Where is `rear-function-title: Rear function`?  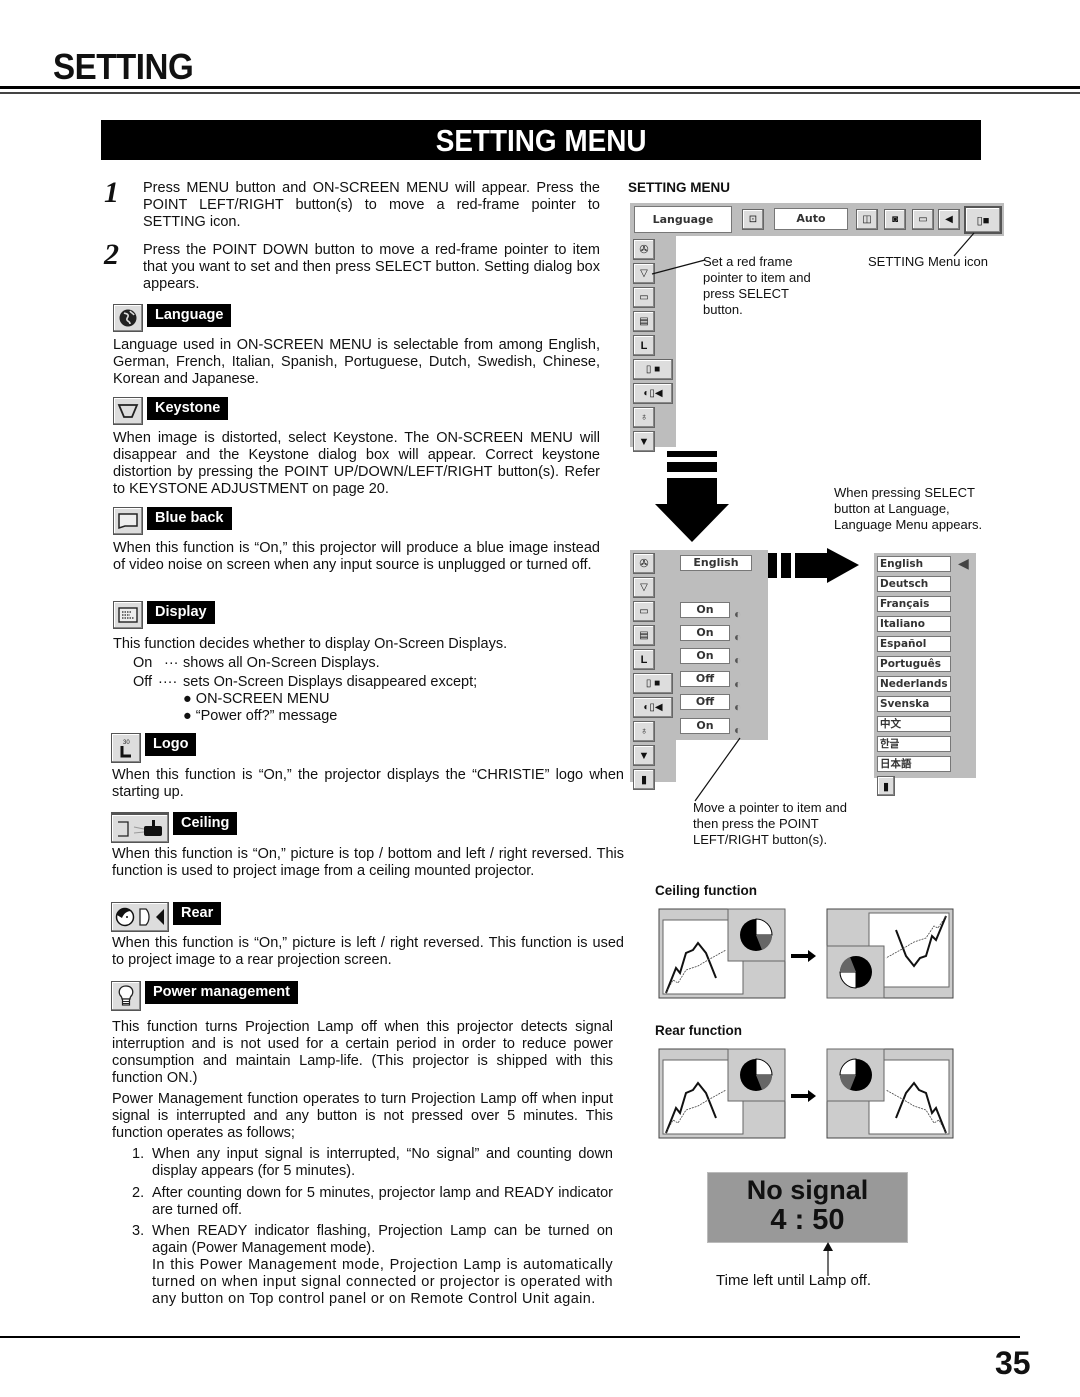 rear-function-title: Rear function is located at coordinates (699, 1030).